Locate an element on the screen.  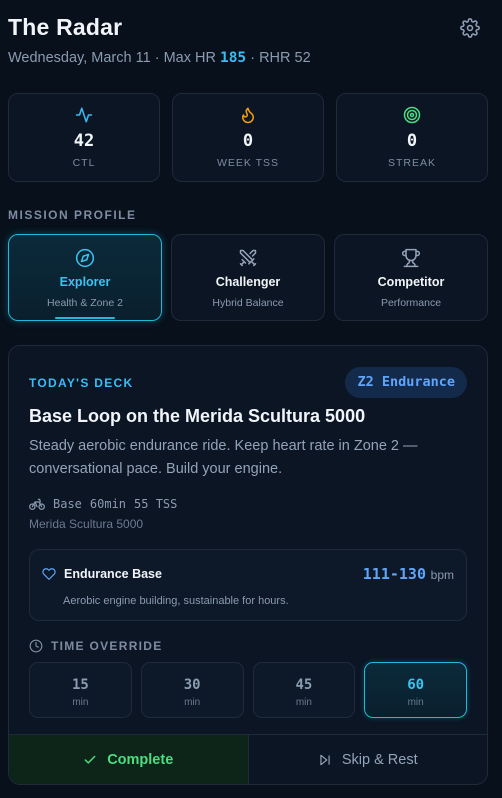
time-override-label: TIME OVERRIDE is located at coordinates (96, 646).